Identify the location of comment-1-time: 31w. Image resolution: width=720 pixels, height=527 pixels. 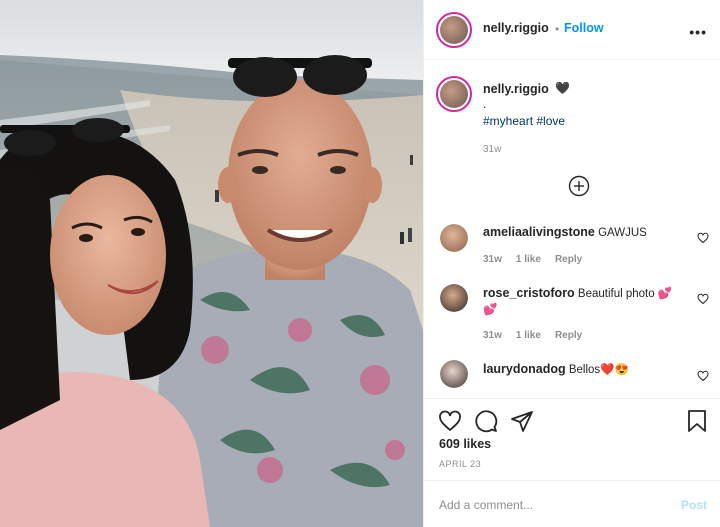
(492, 259).